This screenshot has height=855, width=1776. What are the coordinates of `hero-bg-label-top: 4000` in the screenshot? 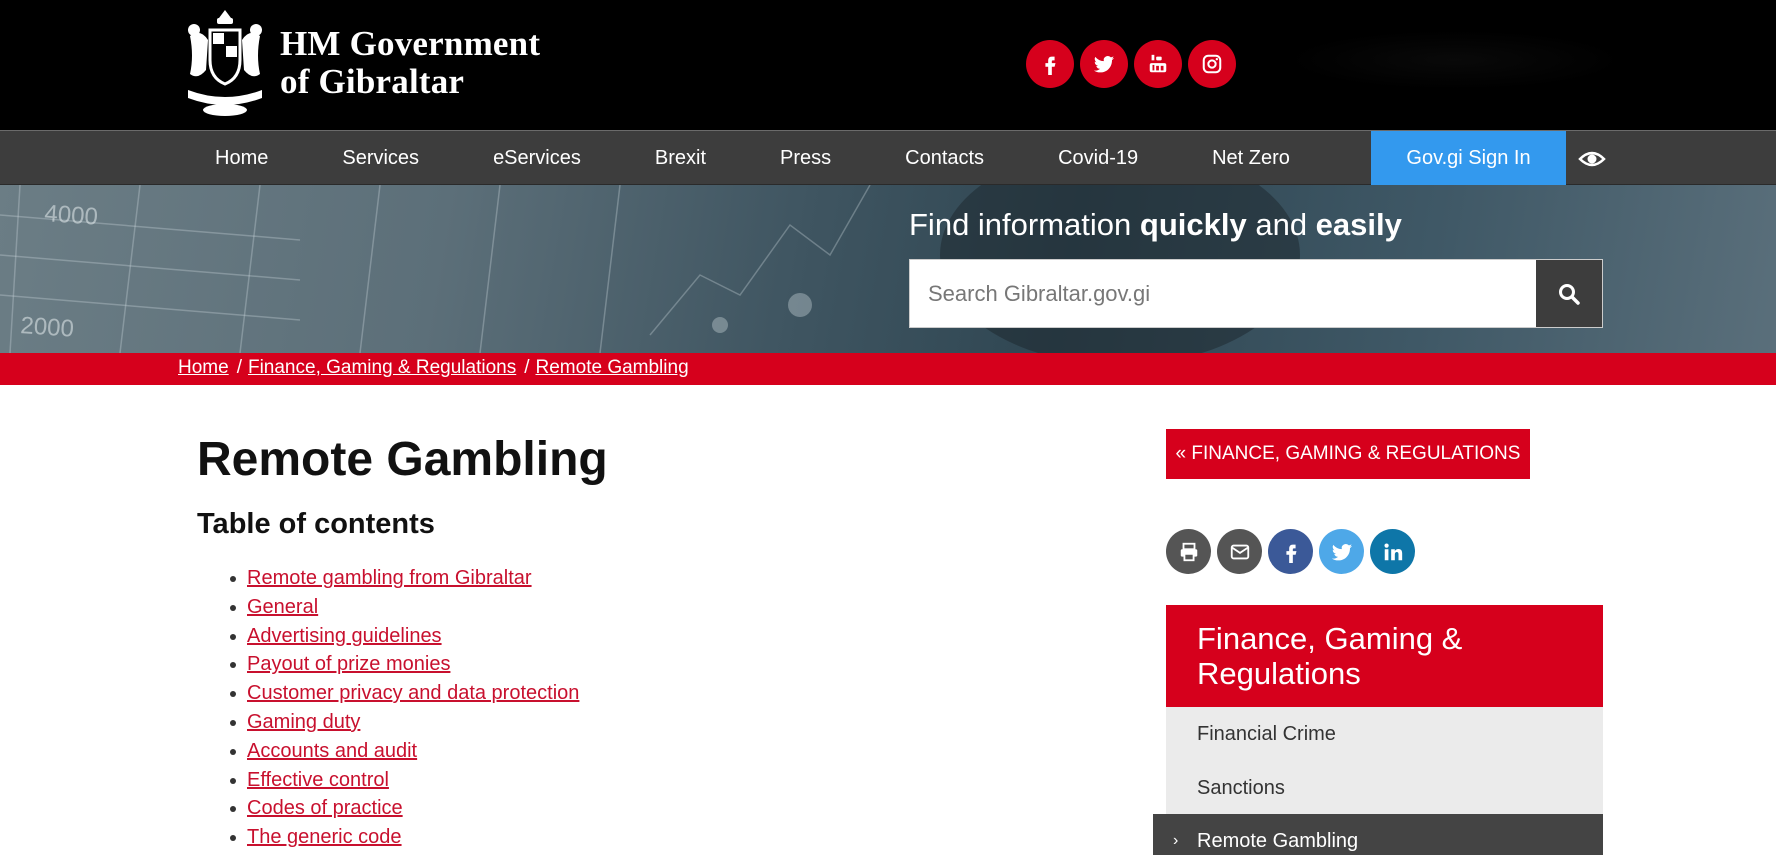 It's located at (71, 215).